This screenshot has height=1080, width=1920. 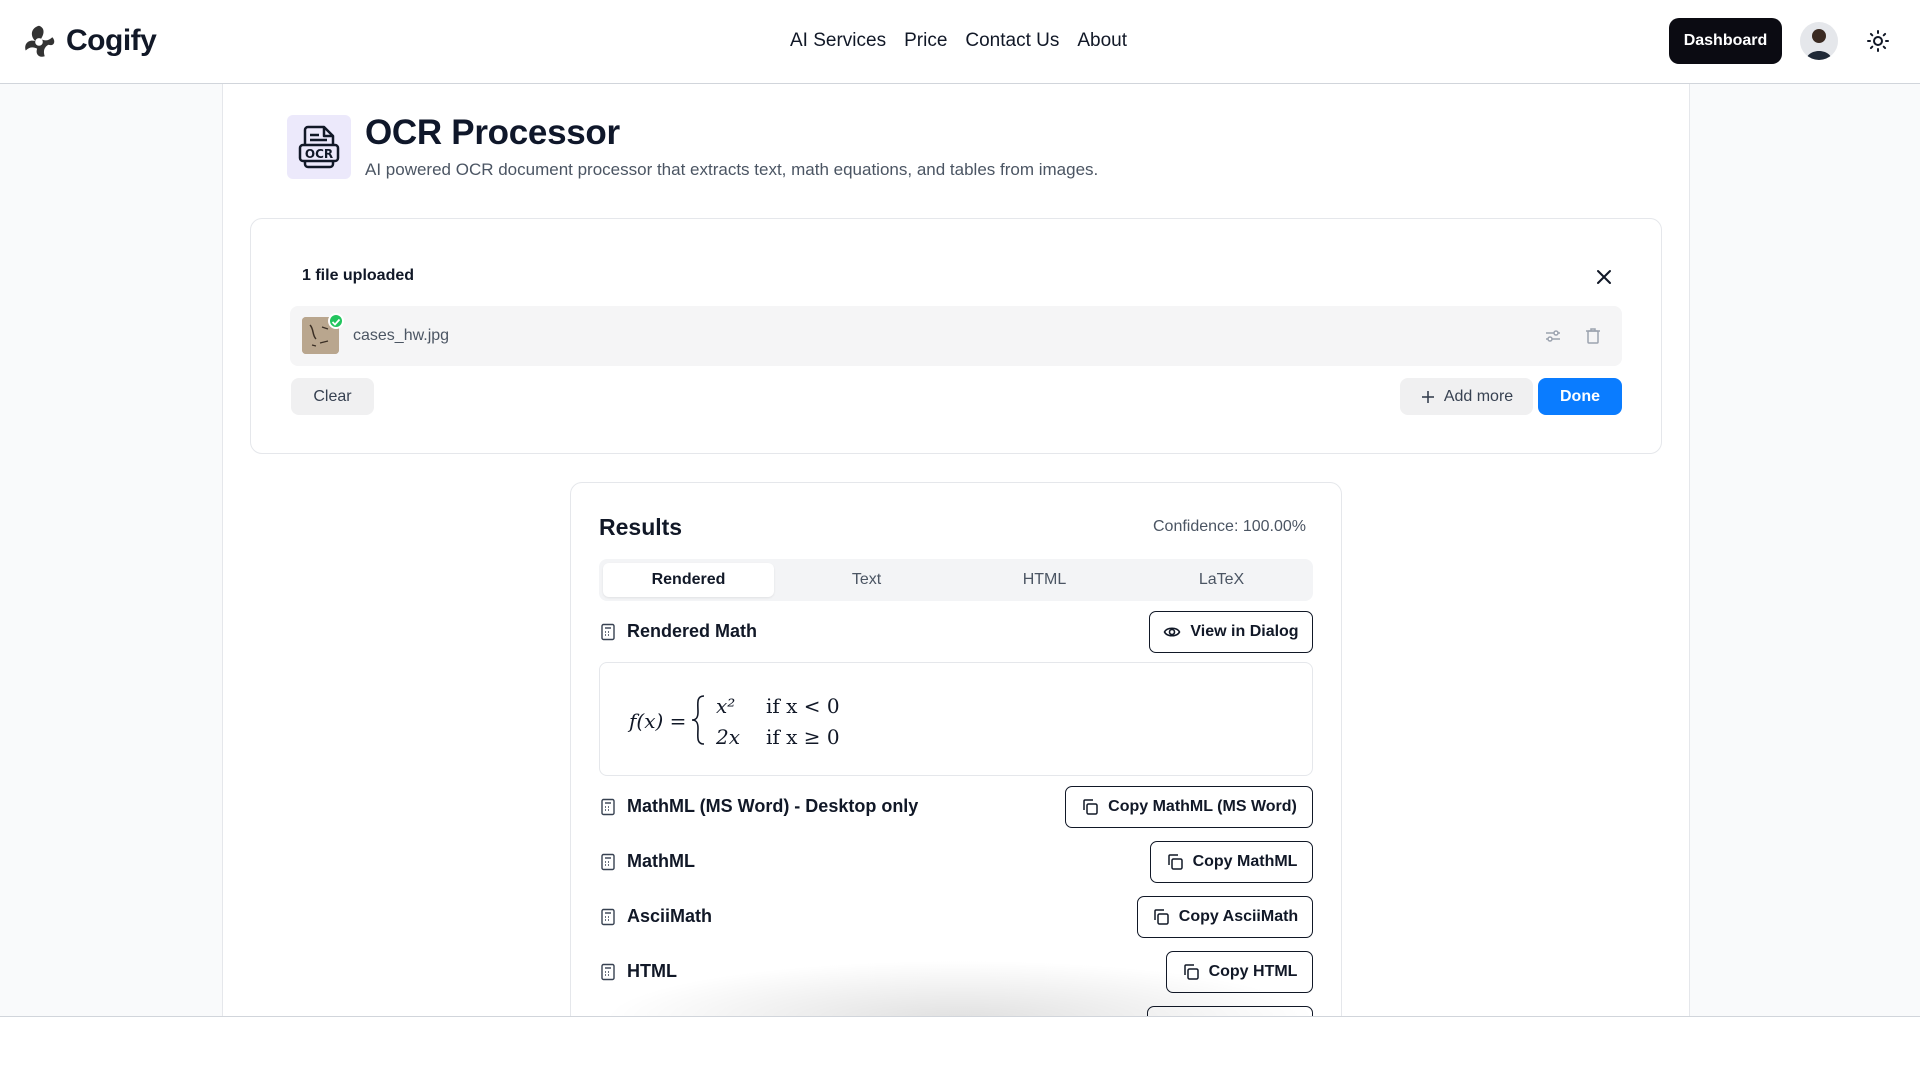 I want to click on done-button: Done, so click(x=1580, y=396).